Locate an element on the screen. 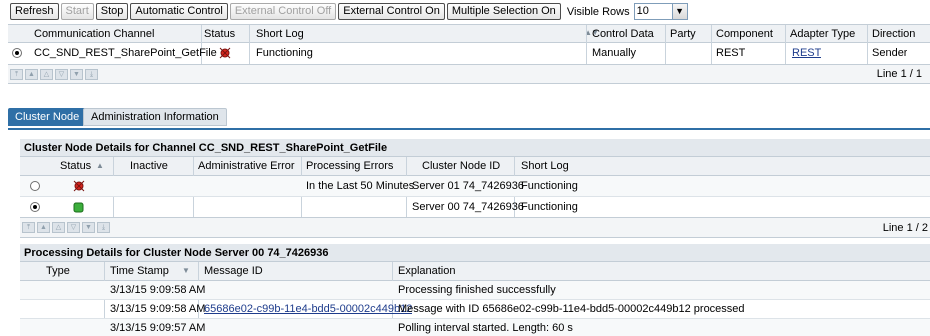  line-info: Line 1 / 2 is located at coordinates (905, 228).